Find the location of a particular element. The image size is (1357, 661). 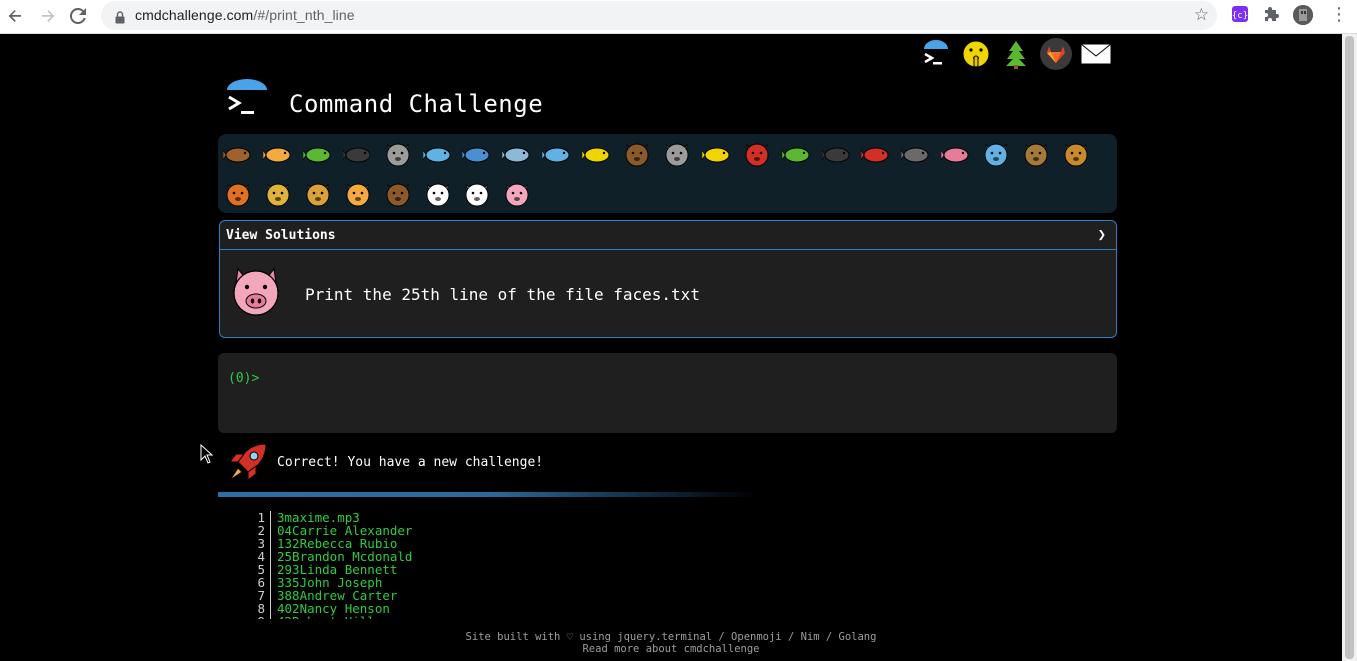

output-line: 942Robert Hill is located at coordinates (446, 617).